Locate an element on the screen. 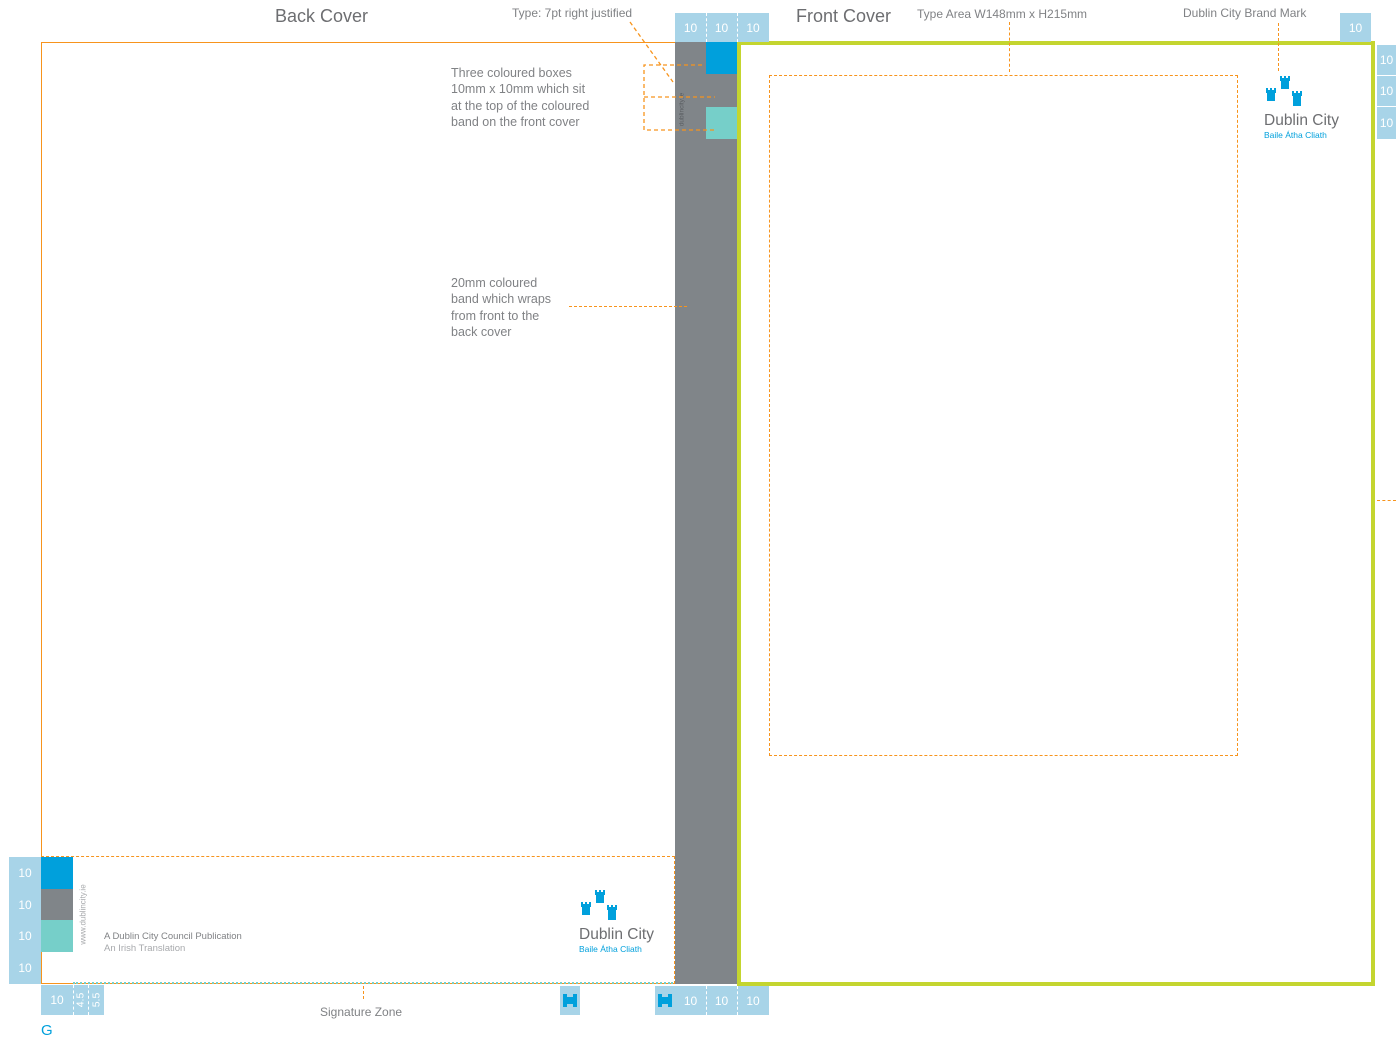  measure-bottom-band-3: 10 is located at coordinates (753, 1000).